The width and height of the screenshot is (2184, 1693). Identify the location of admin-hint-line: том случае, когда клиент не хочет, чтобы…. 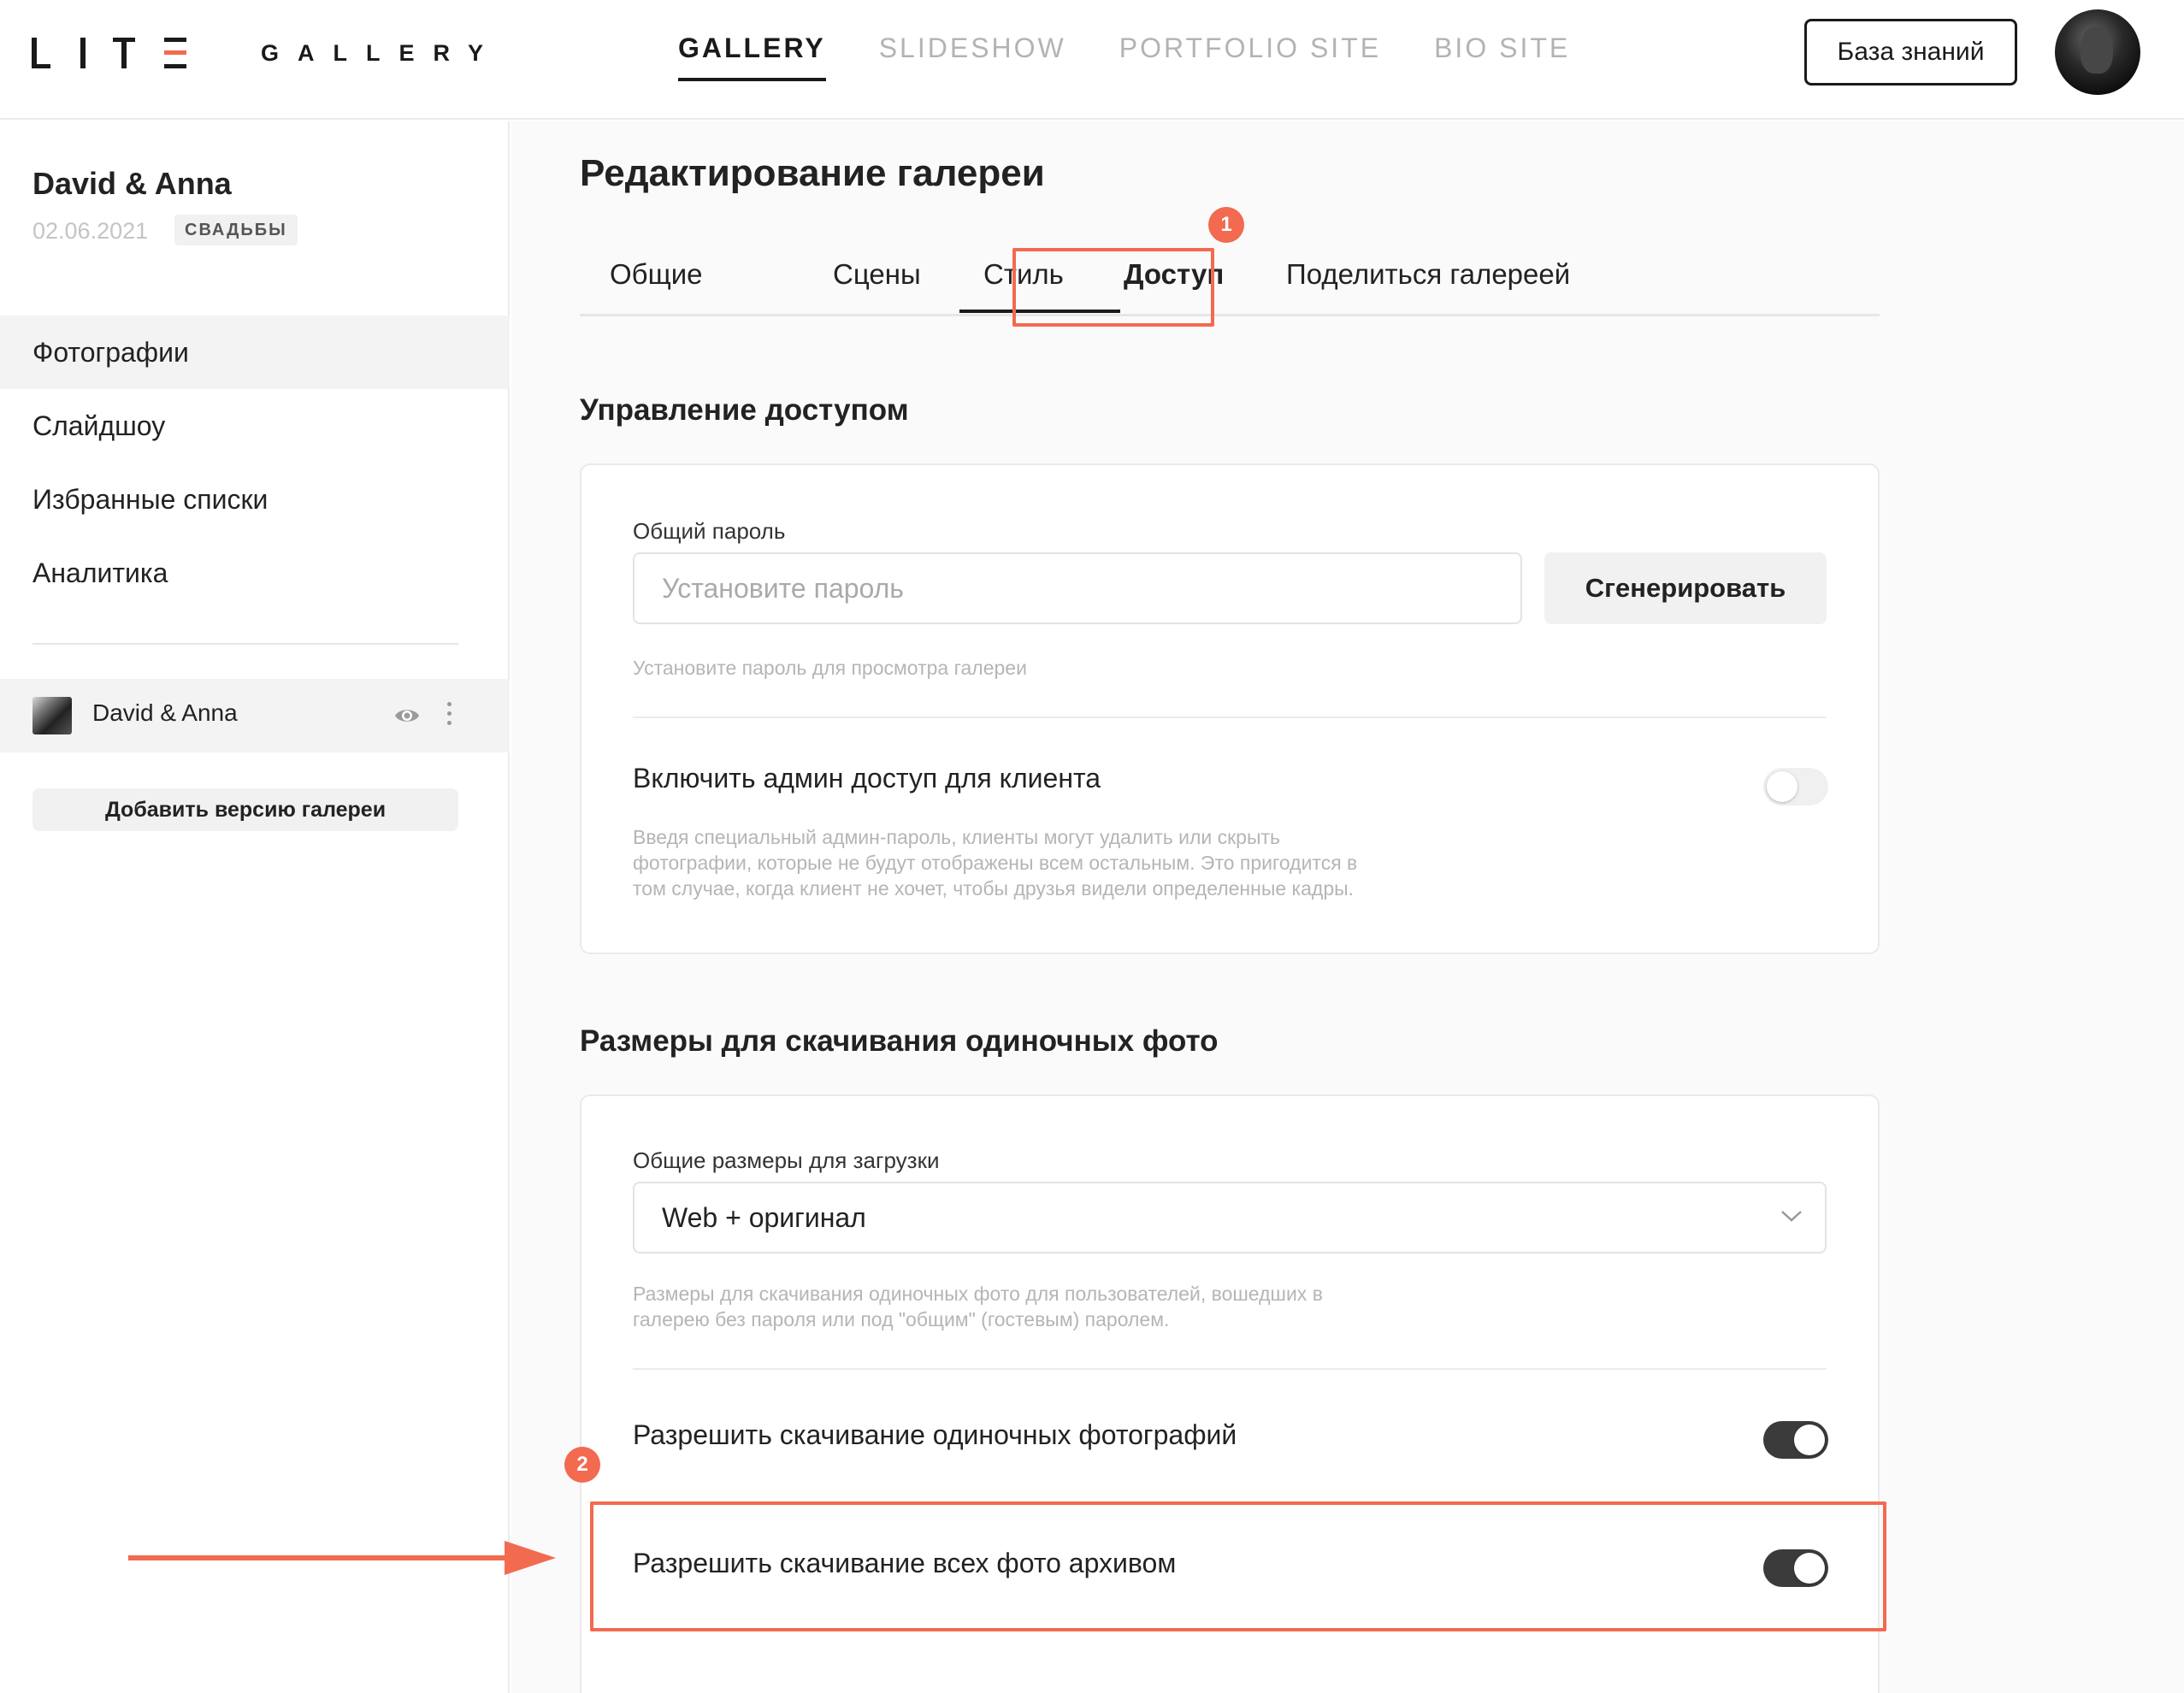
(994, 889).